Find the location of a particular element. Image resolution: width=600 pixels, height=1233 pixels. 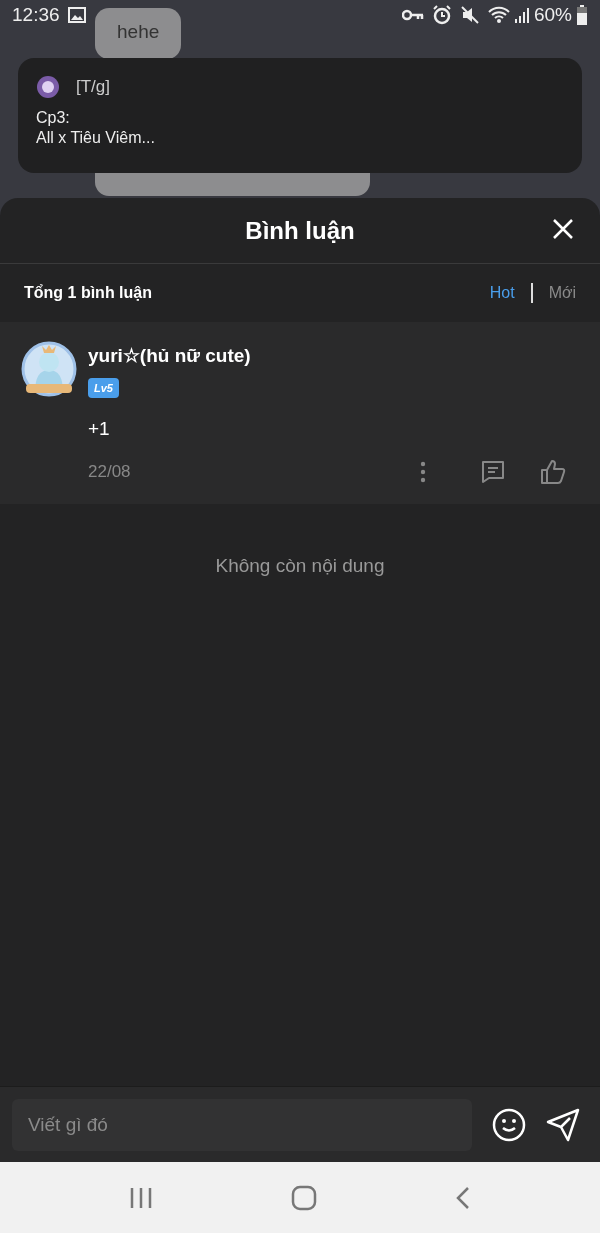

comment-text: +1 is located at coordinates (99, 428).